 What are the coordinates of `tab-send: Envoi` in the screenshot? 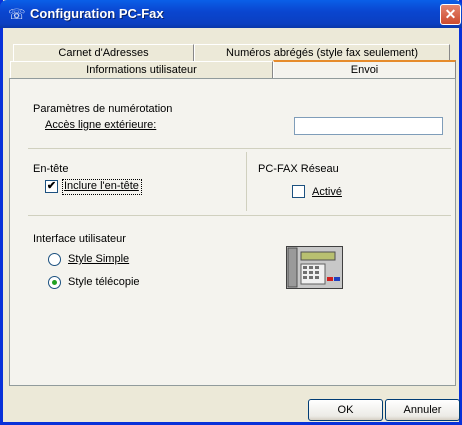 It's located at (364, 69).